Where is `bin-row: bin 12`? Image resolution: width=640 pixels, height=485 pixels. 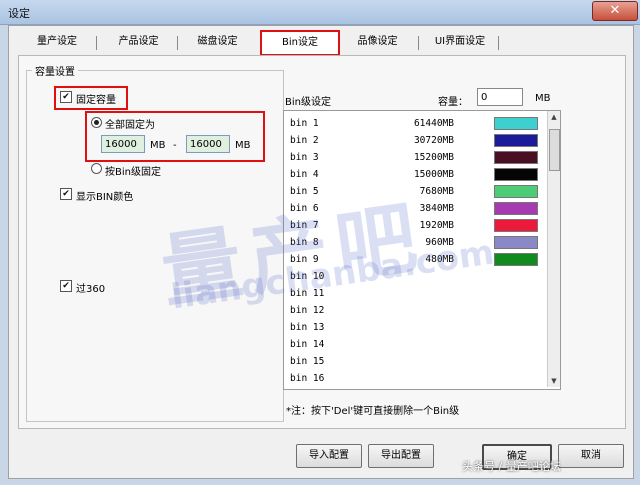
bin-row: bin 12 is located at coordinates (414, 310).